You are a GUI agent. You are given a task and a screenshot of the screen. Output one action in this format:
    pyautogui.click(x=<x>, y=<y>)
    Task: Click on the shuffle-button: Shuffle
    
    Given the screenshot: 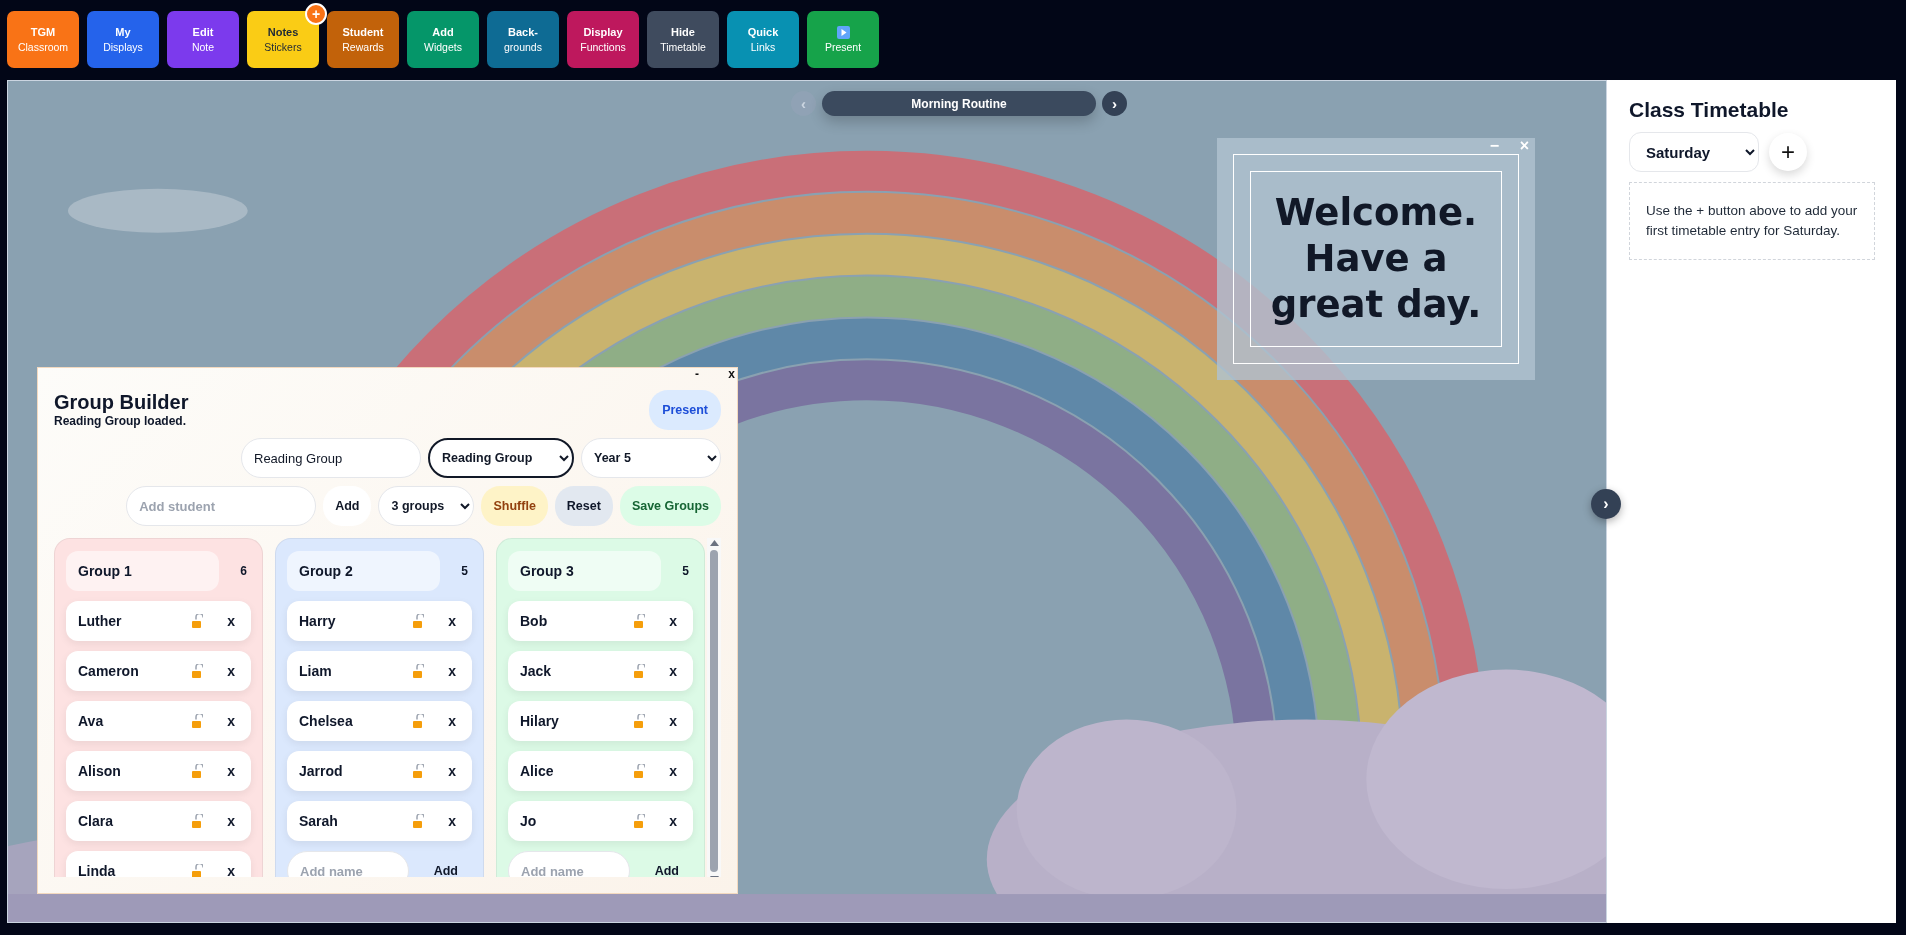 What is the action you would take?
    pyautogui.click(x=514, y=506)
    